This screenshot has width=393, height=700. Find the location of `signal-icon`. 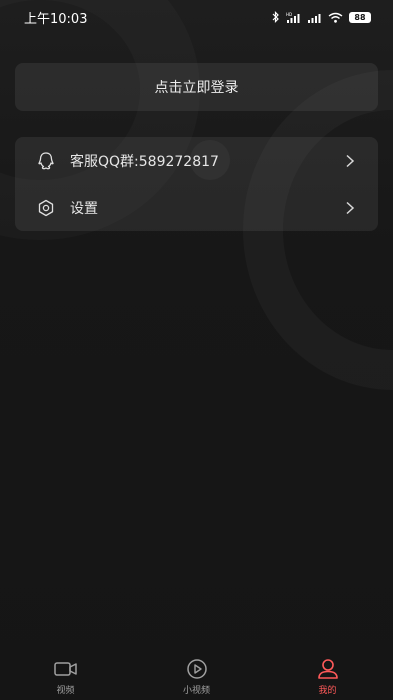

signal-icon is located at coordinates (314, 17).